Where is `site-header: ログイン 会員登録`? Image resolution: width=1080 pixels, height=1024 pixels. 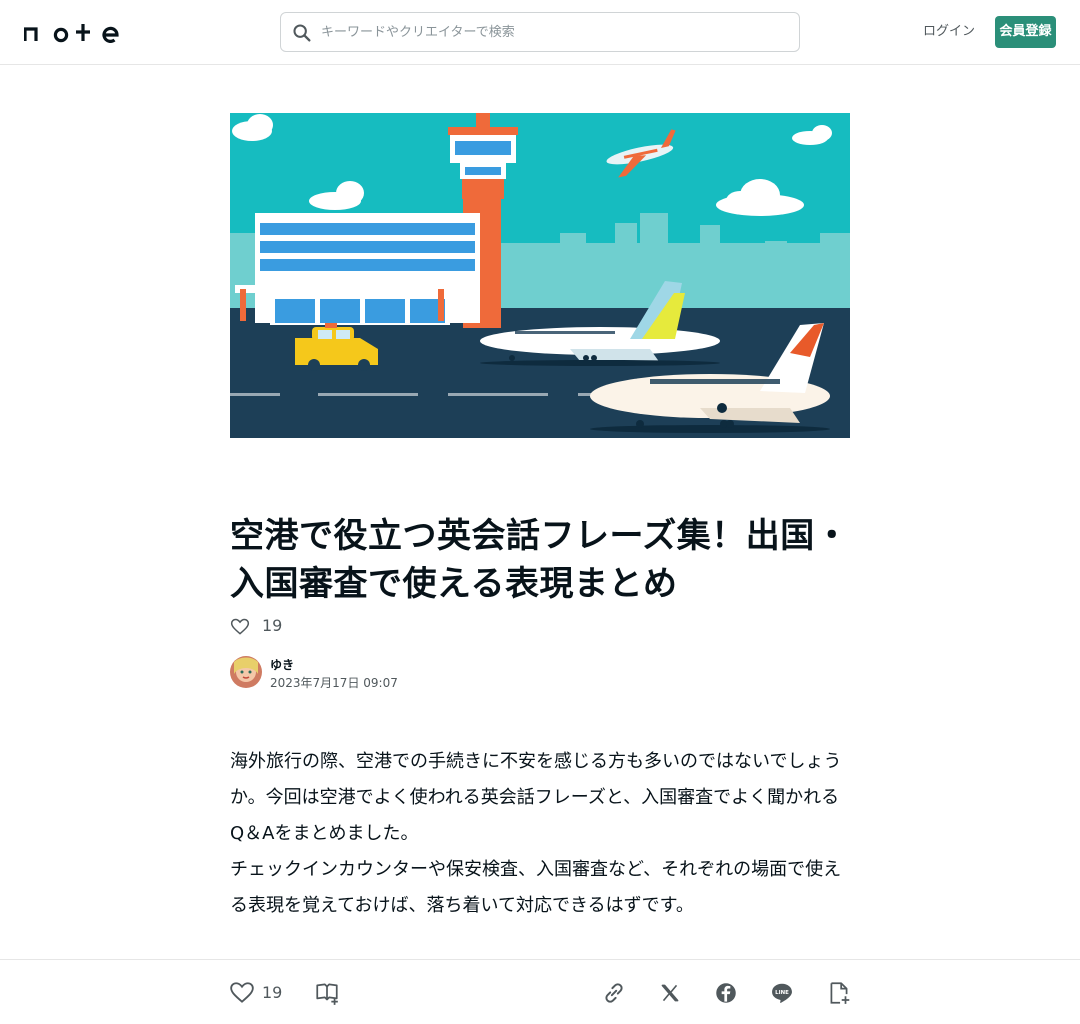
site-header: ログイン 会員登録 is located at coordinates (540, 32).